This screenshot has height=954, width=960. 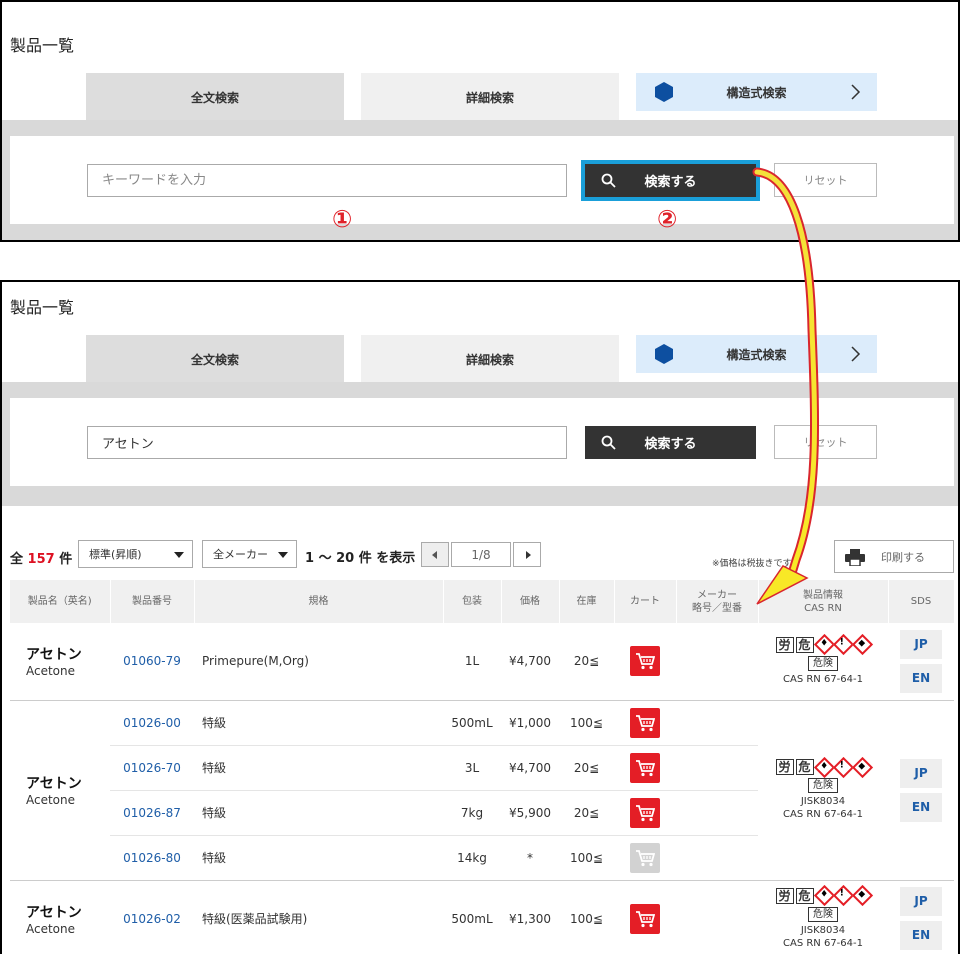 I want to click on page-title: 製品一覧, so click(x=42, y=307).